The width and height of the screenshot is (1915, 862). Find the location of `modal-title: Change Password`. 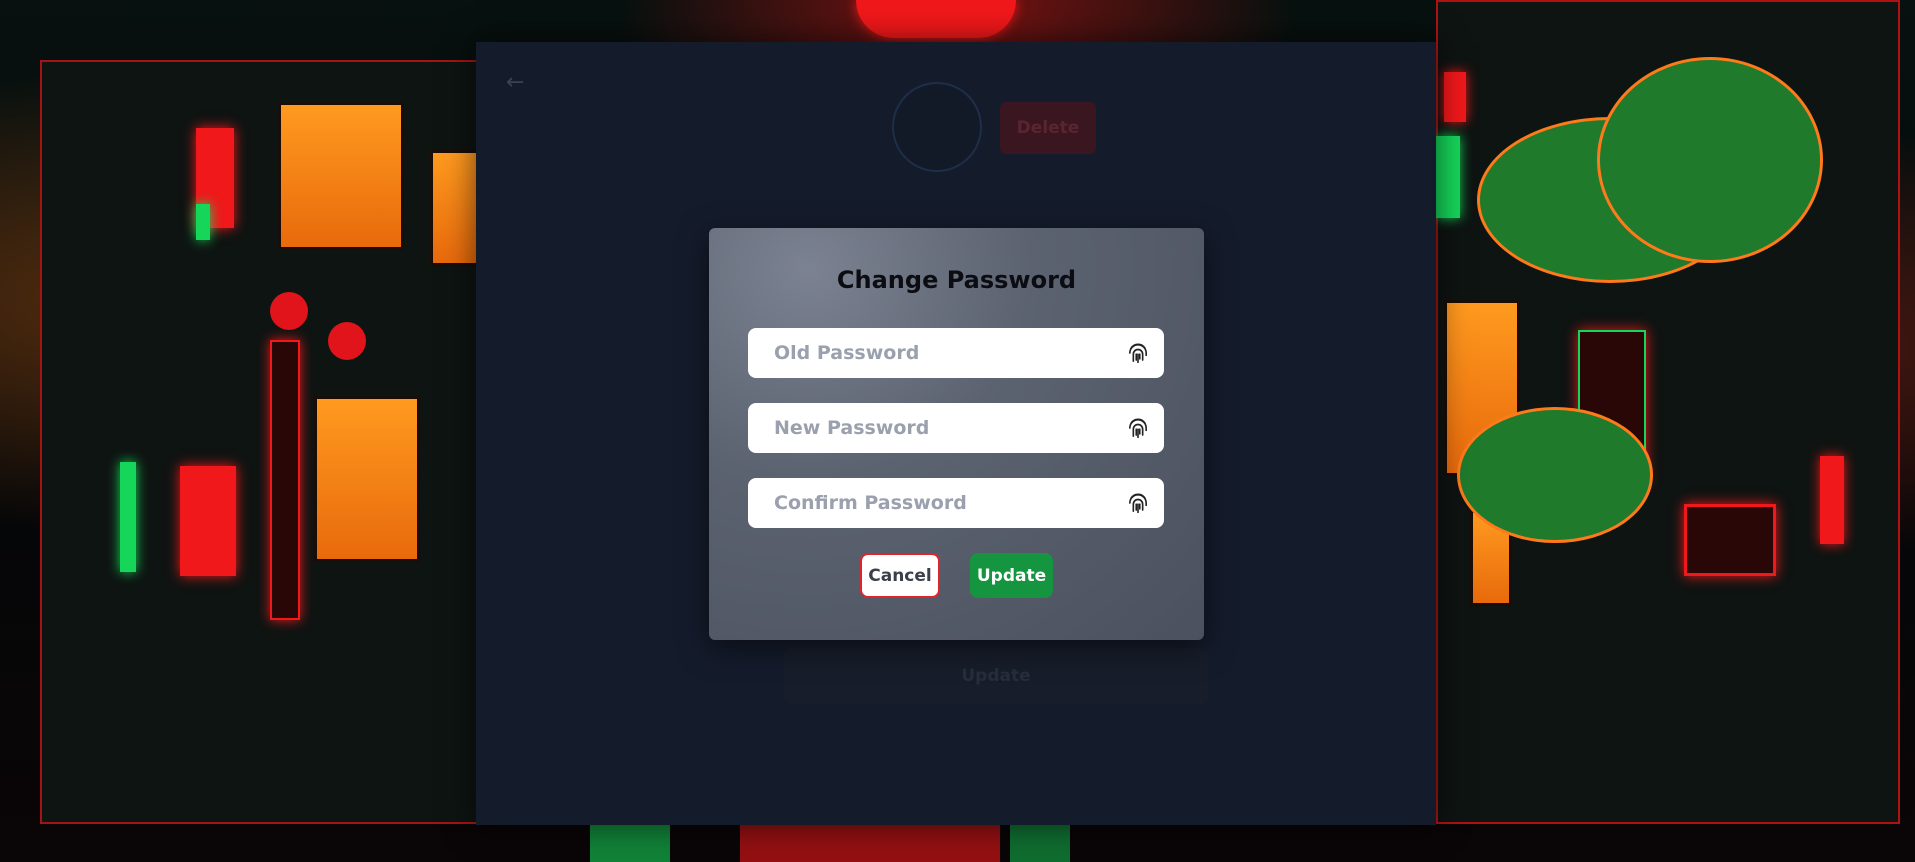

modal-title: Change Password is located at coordinates (956, 280).